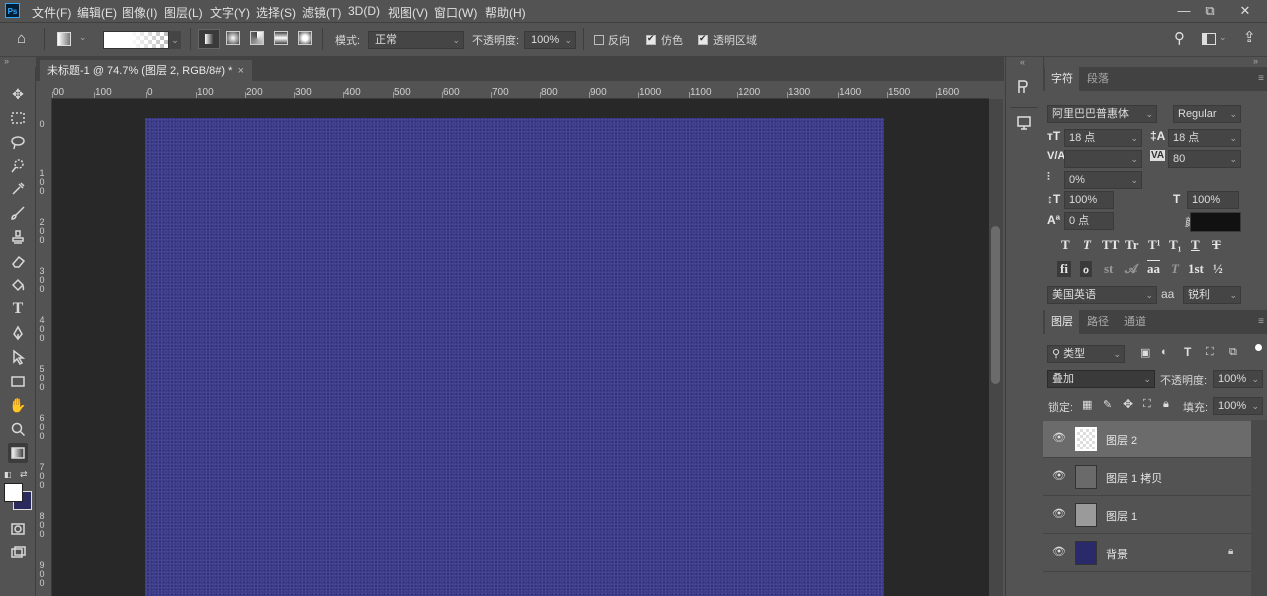  I want to click on fractions-button: ½, so click(1218, 269).